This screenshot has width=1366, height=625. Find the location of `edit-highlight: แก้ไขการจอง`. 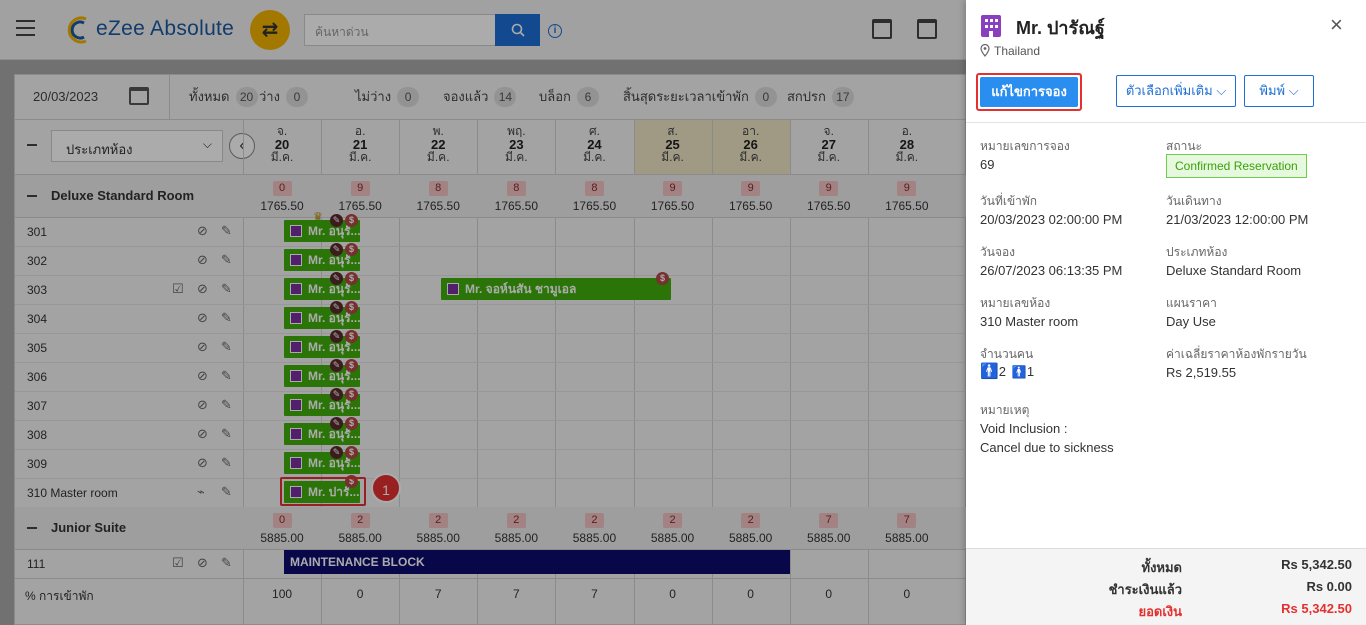

edit-highlight: แก้ไขการจอง is located at coordinates (1029, 92).